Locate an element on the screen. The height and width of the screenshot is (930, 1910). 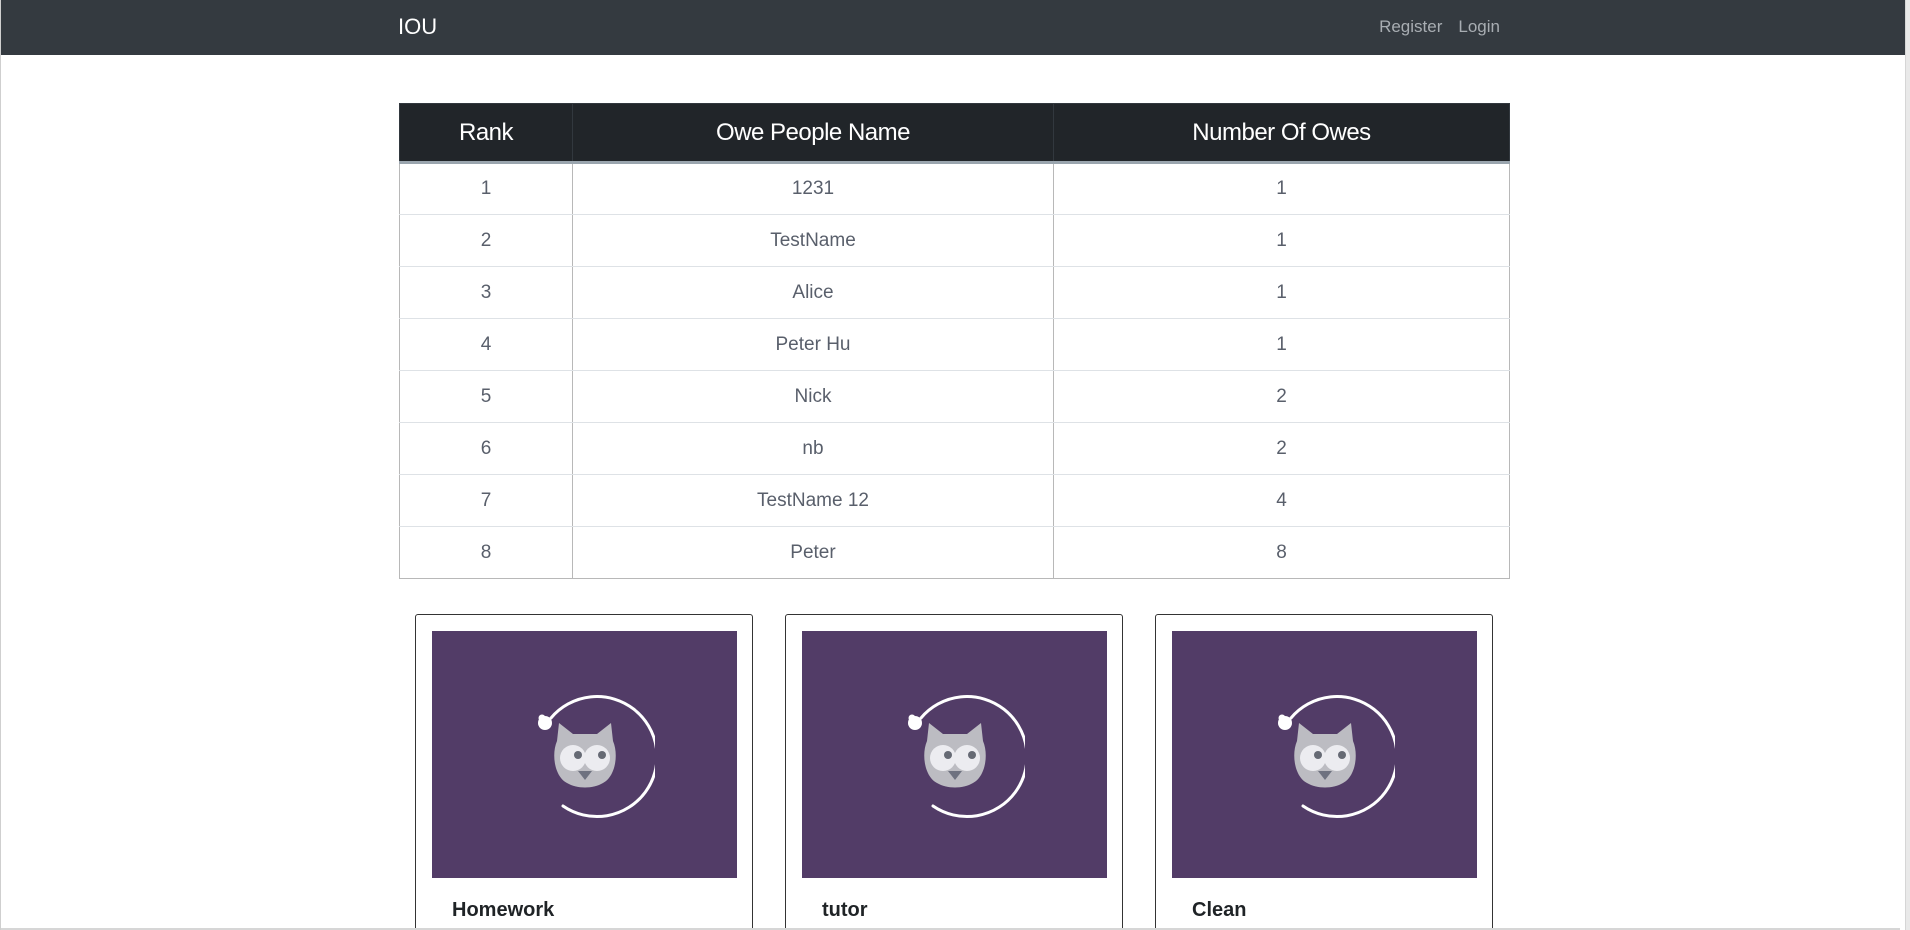
rank-column-header: Rank is located at coordinates (486, 133).